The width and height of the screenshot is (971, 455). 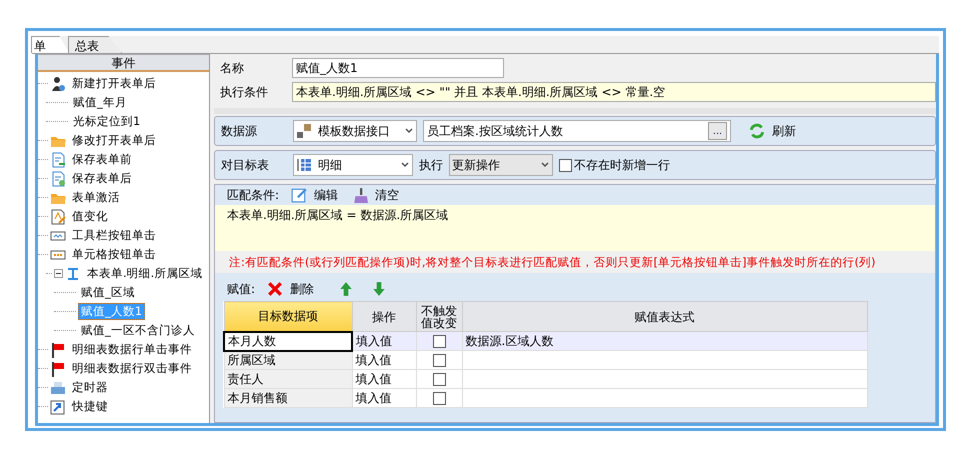 What do you see at coordinates (379, 289) in the screenshot?
I see `arrow-down-icon` at bounding box center [379, 289].